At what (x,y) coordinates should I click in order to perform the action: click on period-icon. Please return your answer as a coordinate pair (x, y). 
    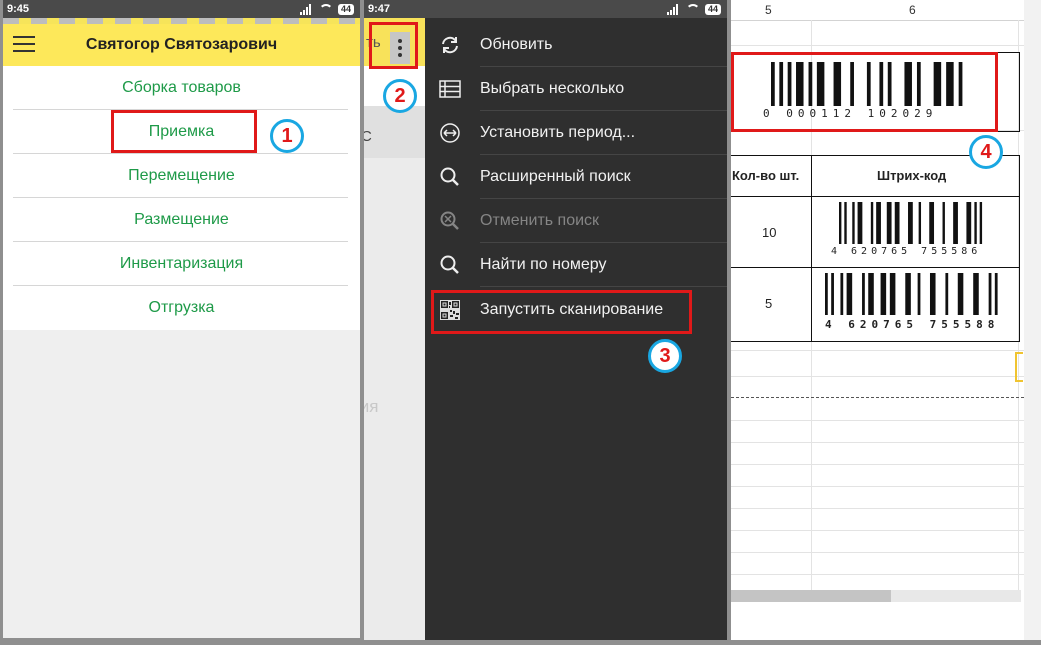
    Looking at the image, I should click on (450, 133).